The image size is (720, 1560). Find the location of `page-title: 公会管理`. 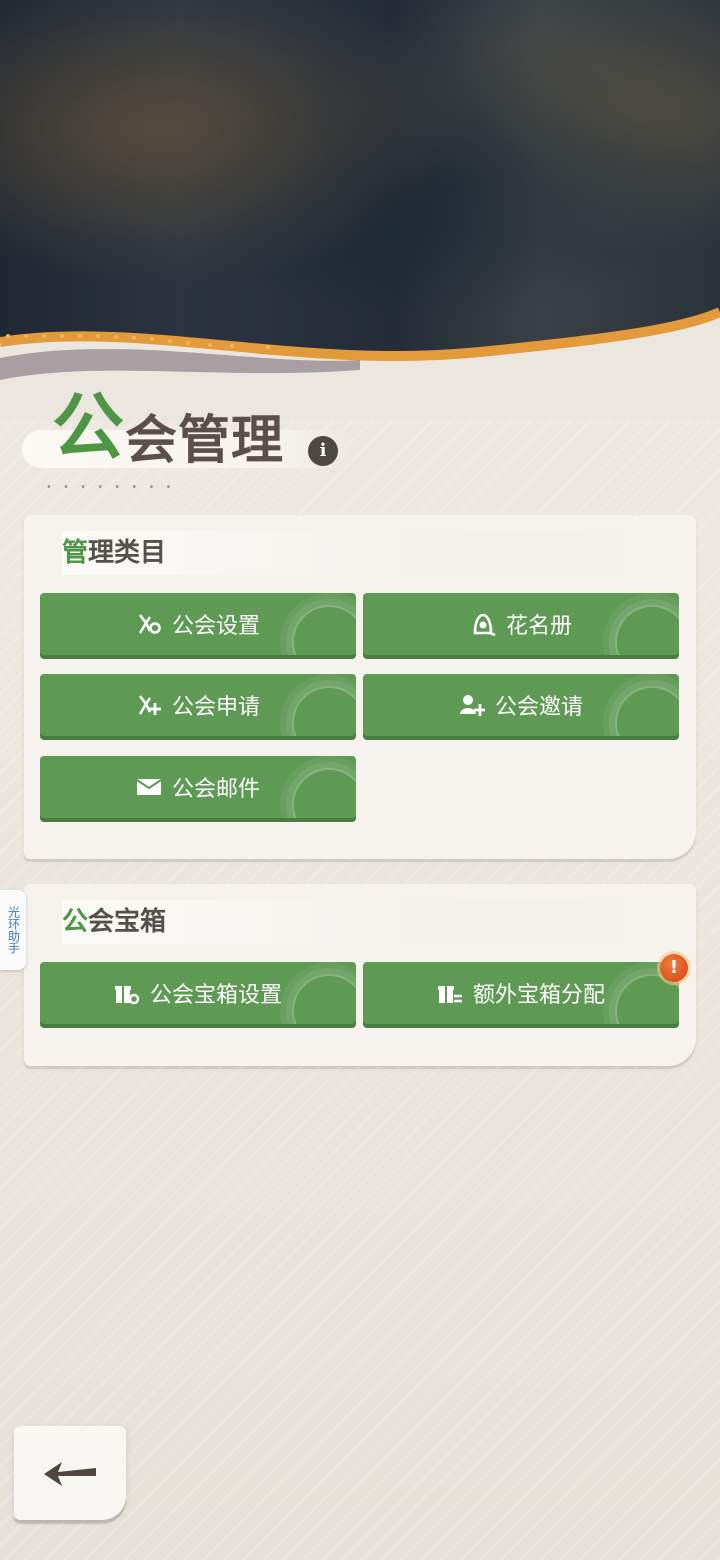

page-title: 公会管理 is located at coordinates (168, 431).